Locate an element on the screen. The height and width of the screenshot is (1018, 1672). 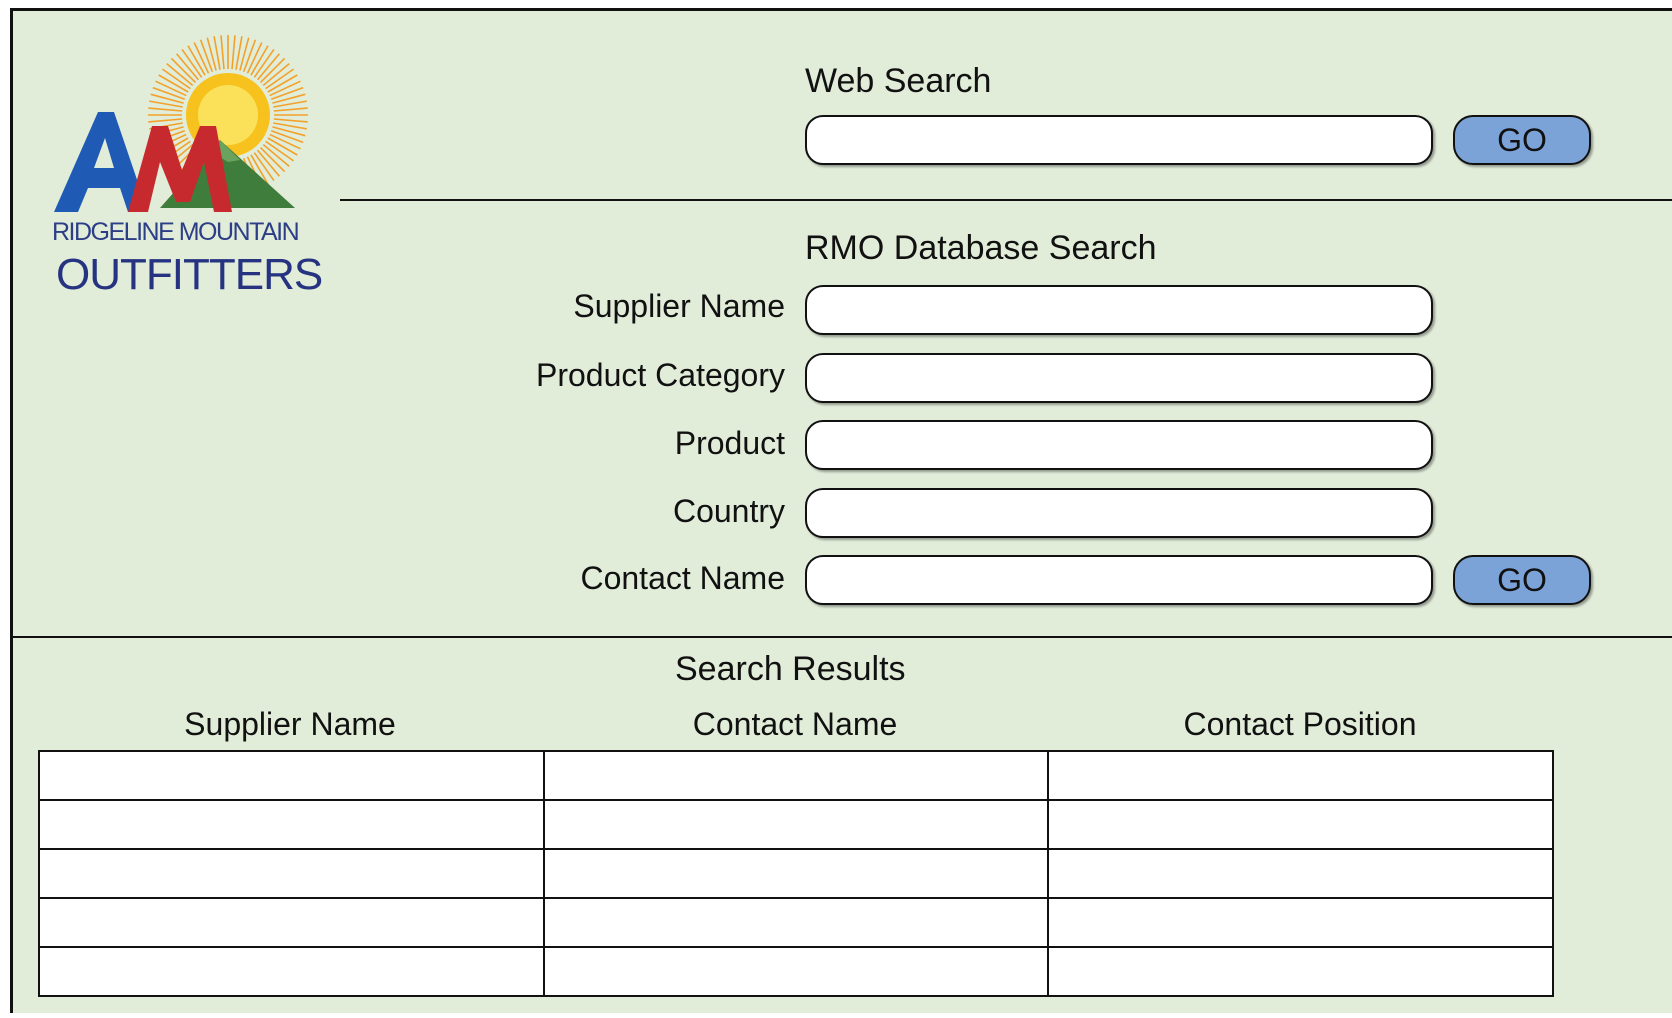
db-search-title: RMO Database Search is located at coordinates (981, 248).